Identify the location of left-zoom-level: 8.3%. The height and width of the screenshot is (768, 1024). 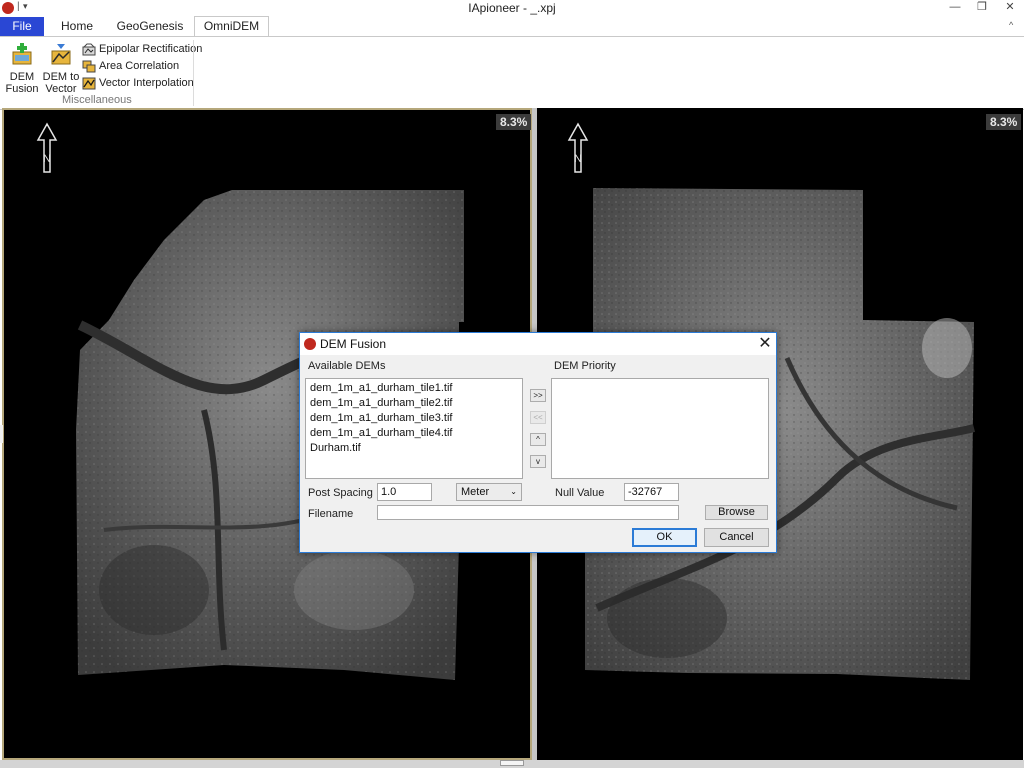
(514, 122).